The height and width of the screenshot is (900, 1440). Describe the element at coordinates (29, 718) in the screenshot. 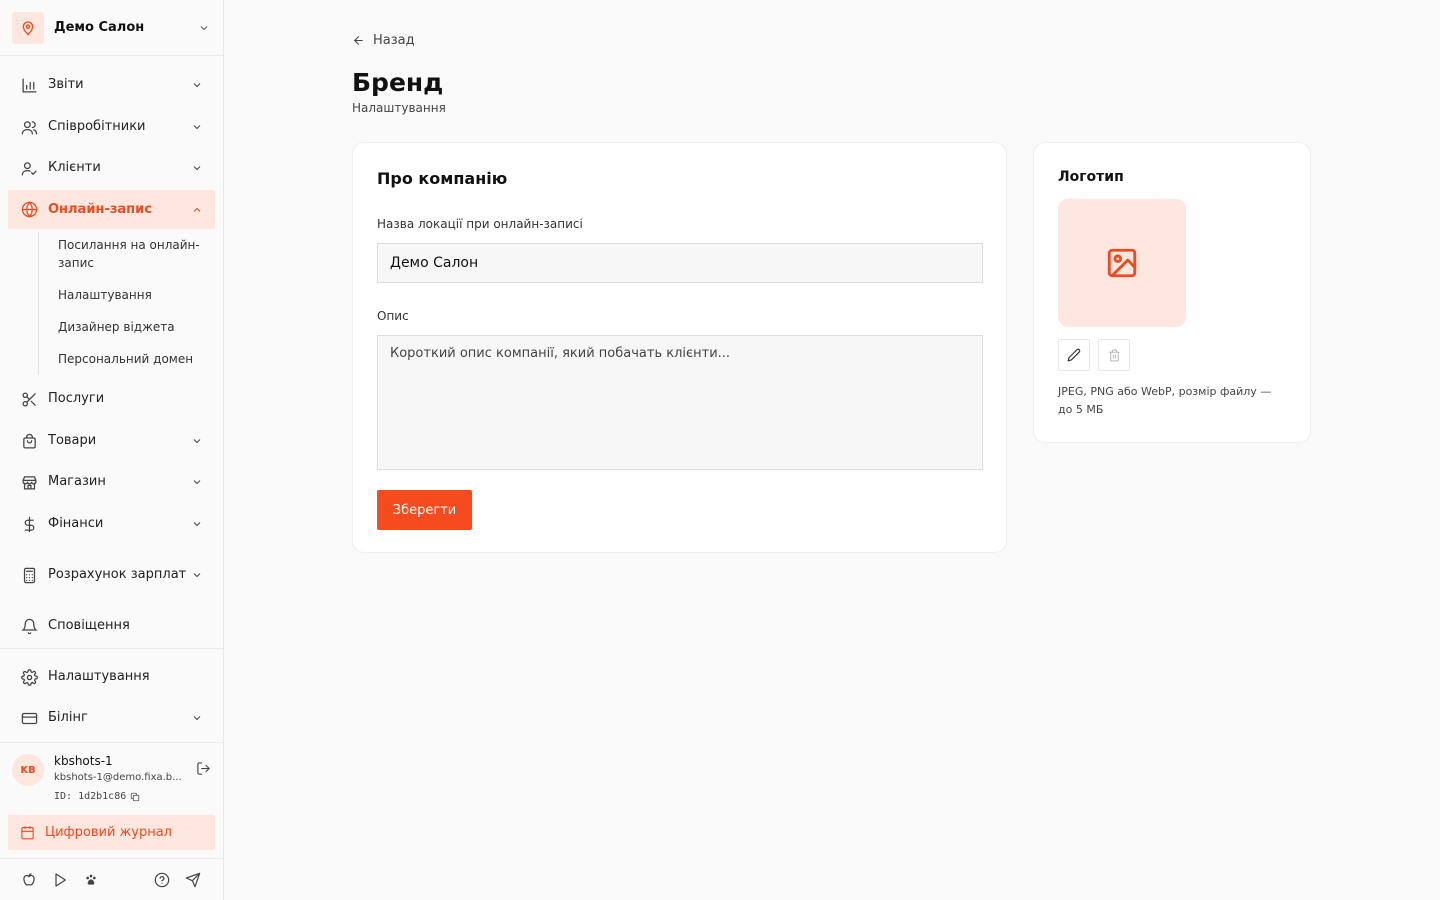

I see `credit-card-icon` at that location.